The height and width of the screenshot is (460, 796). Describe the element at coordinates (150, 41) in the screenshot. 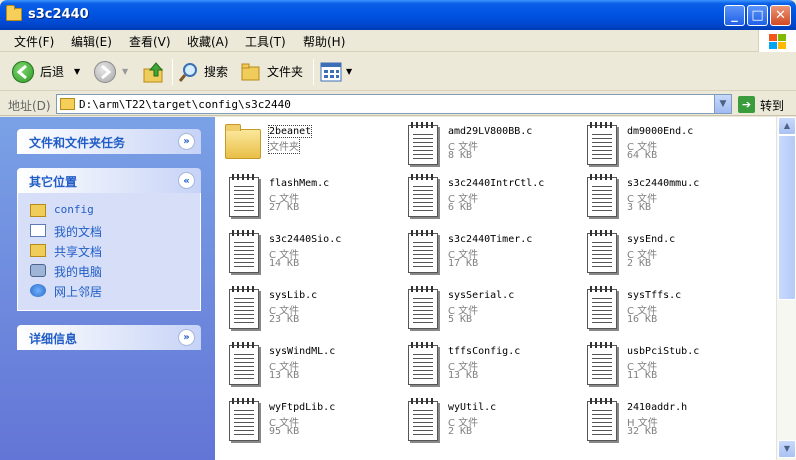

I see `menu-view: 查看(V)` at that location.